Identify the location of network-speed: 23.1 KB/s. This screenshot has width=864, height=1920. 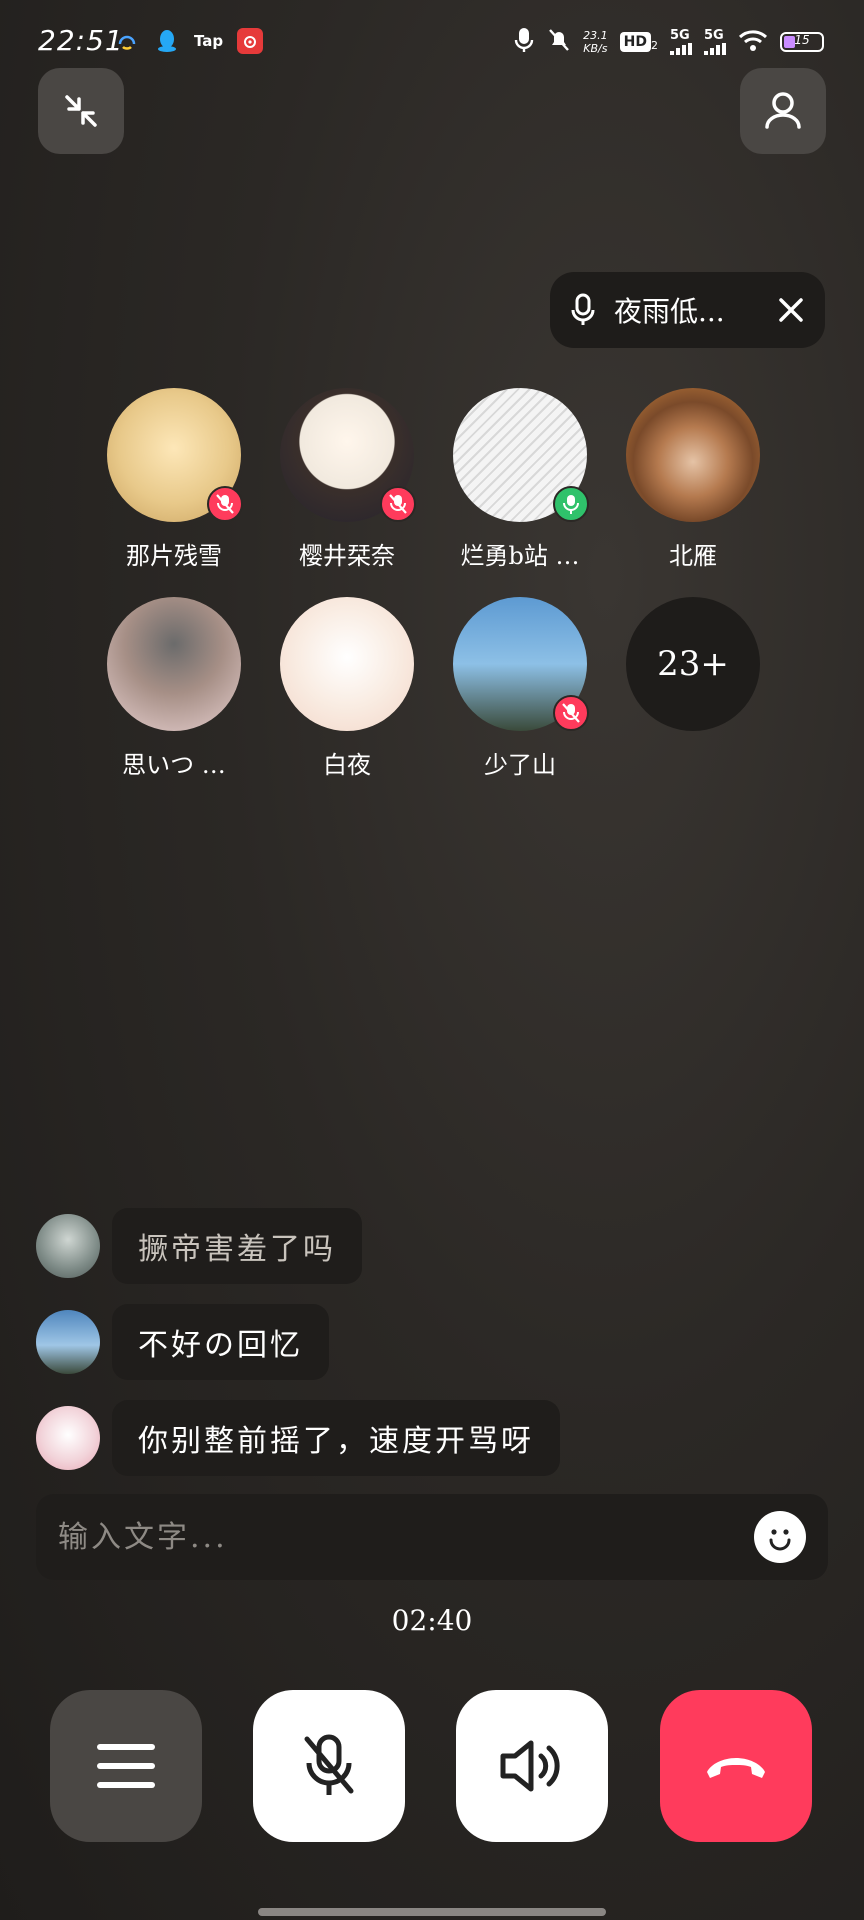
(595, 42).